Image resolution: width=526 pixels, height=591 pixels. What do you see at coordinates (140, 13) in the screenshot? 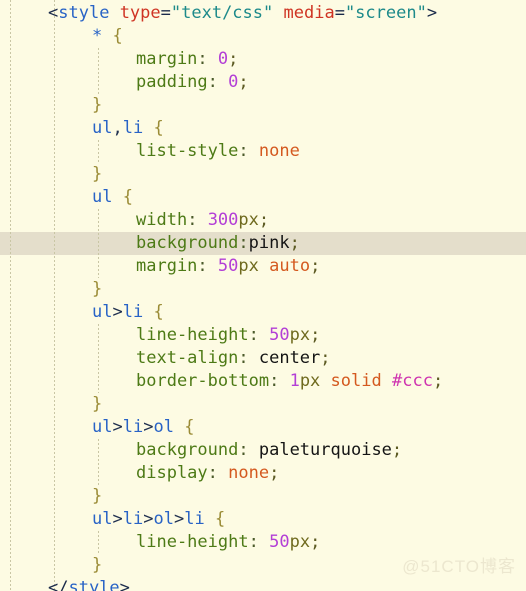
I see `token-attr: type` at bounding box center [140, 13].